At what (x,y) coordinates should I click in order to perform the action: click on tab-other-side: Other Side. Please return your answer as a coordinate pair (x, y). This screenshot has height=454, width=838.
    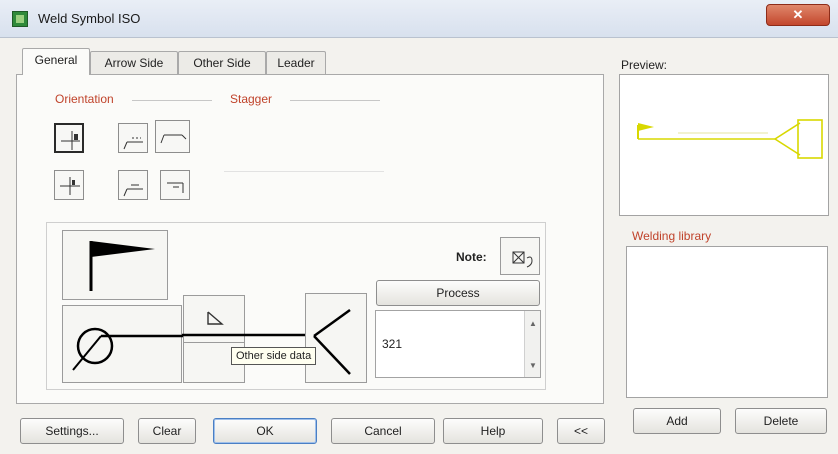
    Looking at the image, I should click on (222, 62).